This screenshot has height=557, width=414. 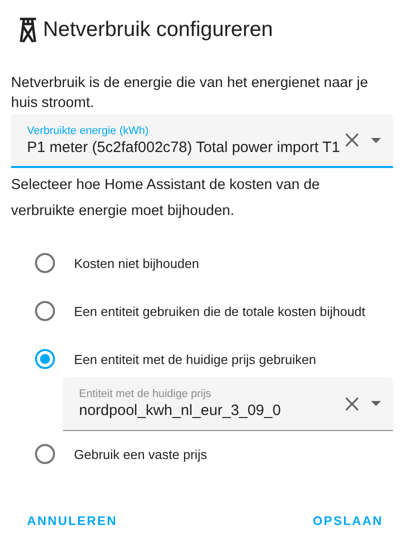 I want to click on field-value: P1 meter (5c2faf002c78) Total power import T1, so click(x=183, y=147).